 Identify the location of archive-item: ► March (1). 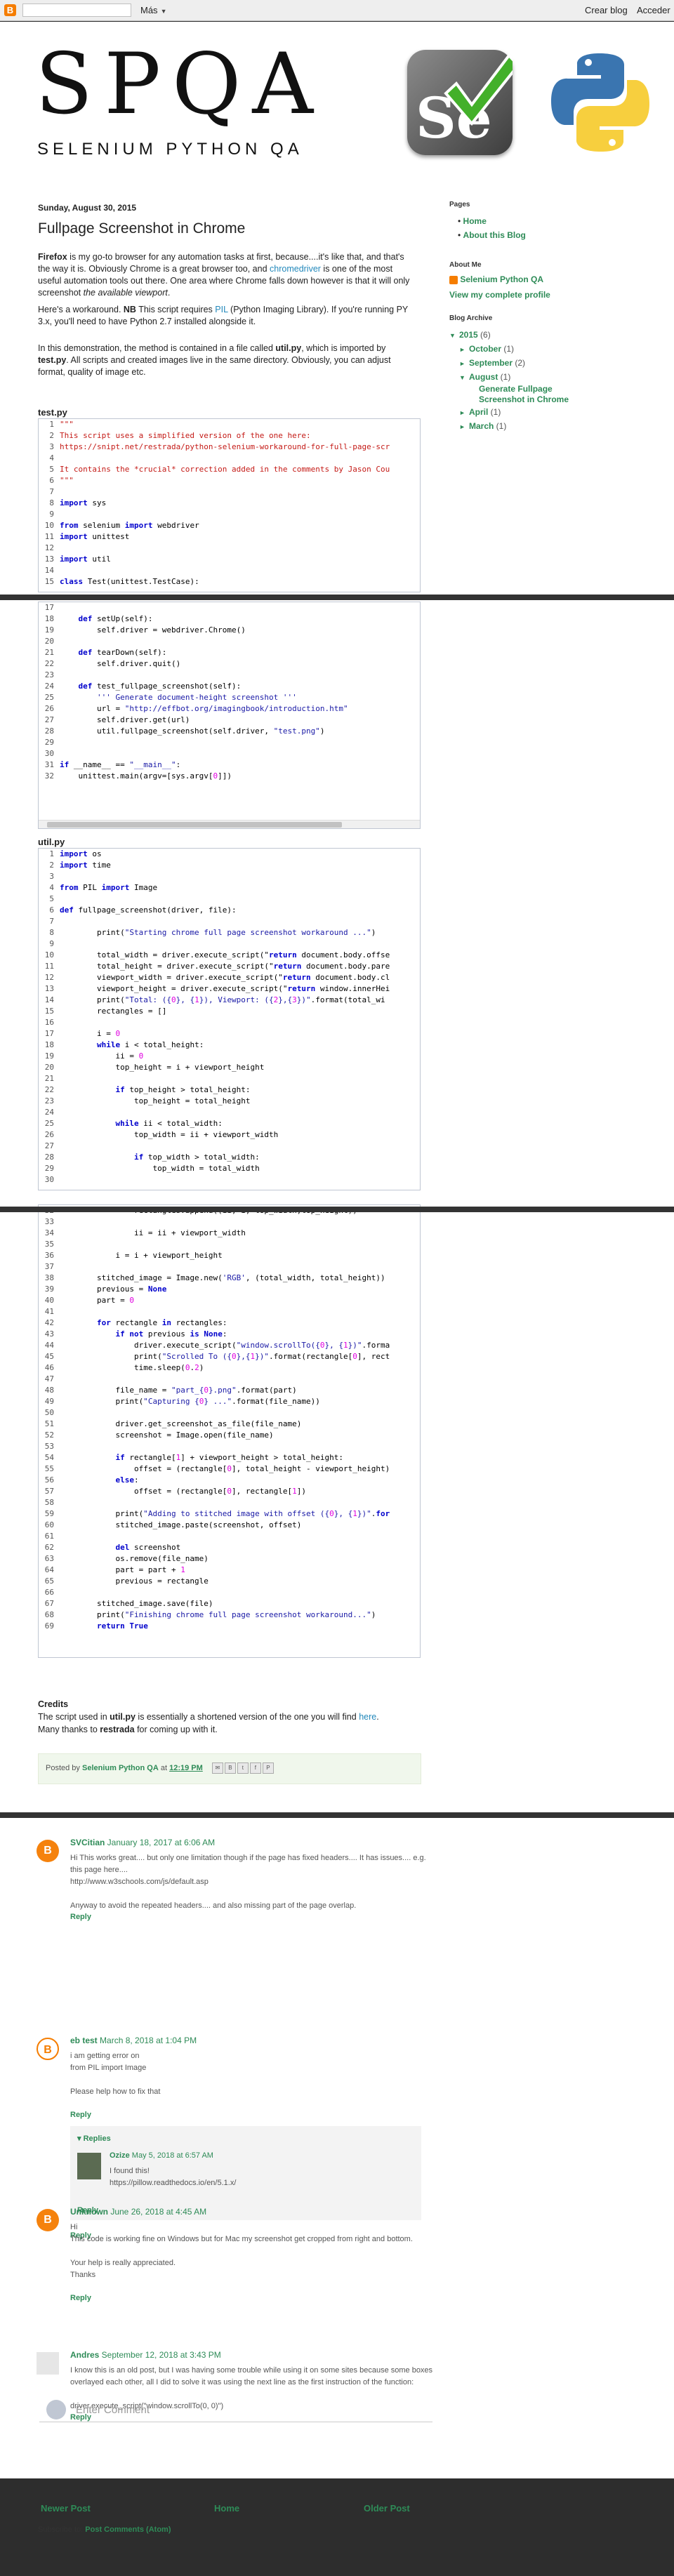
(559, 426).